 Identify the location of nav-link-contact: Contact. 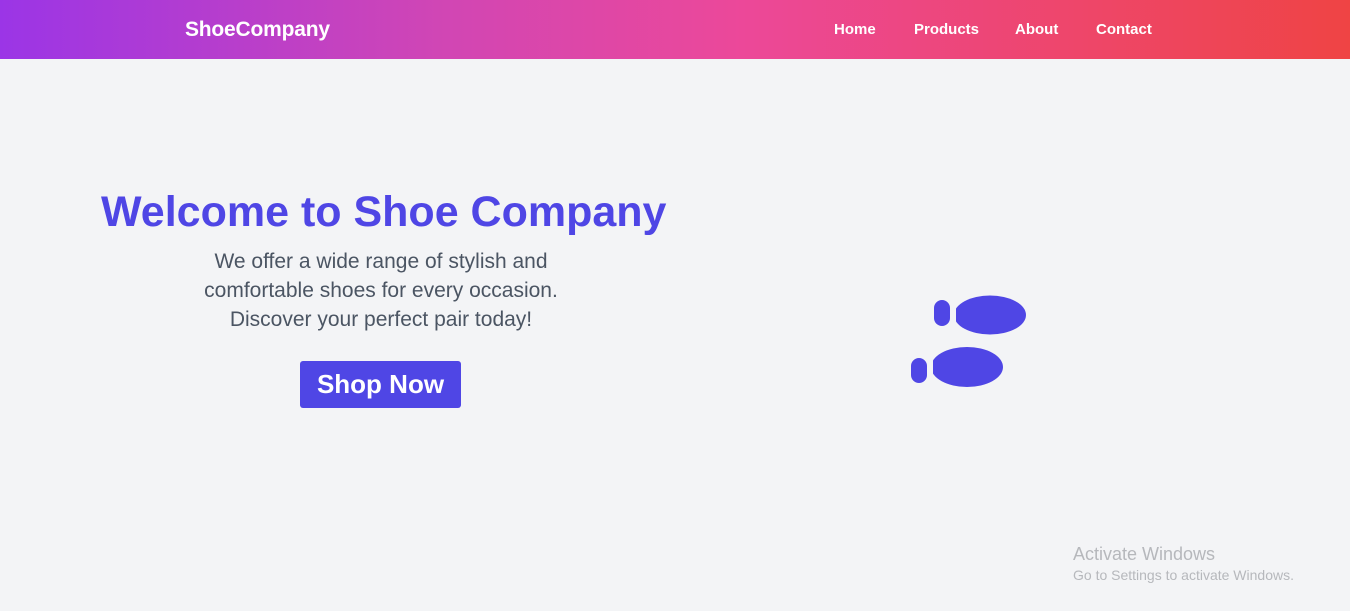
(1124, 30).